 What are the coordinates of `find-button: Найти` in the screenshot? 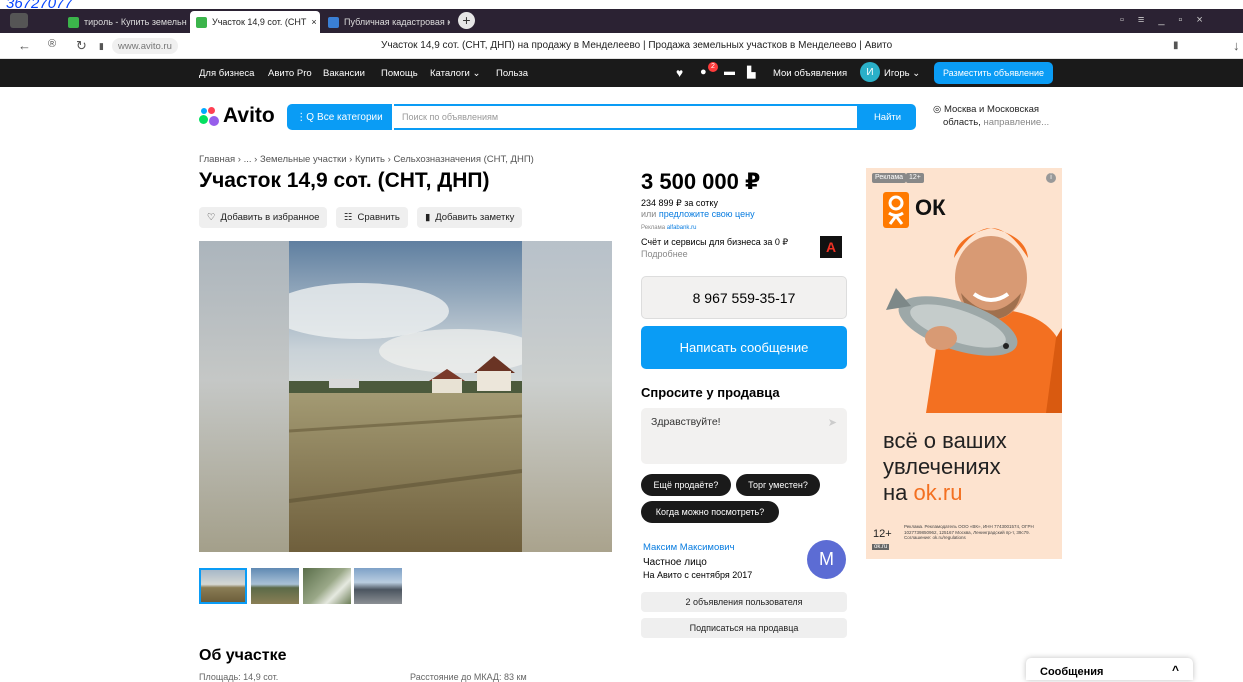 It's located at (887, 117).